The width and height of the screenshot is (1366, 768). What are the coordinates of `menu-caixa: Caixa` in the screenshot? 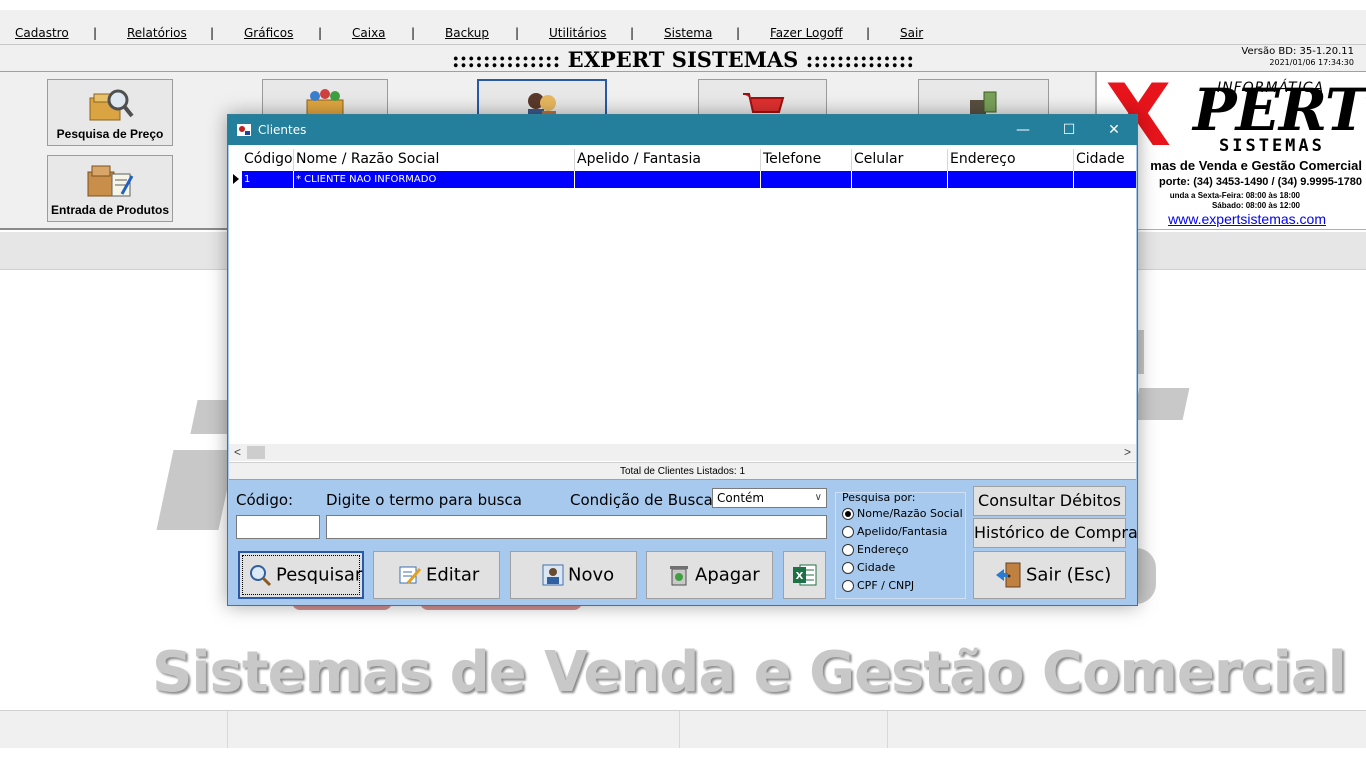 It's located at (369, 33).